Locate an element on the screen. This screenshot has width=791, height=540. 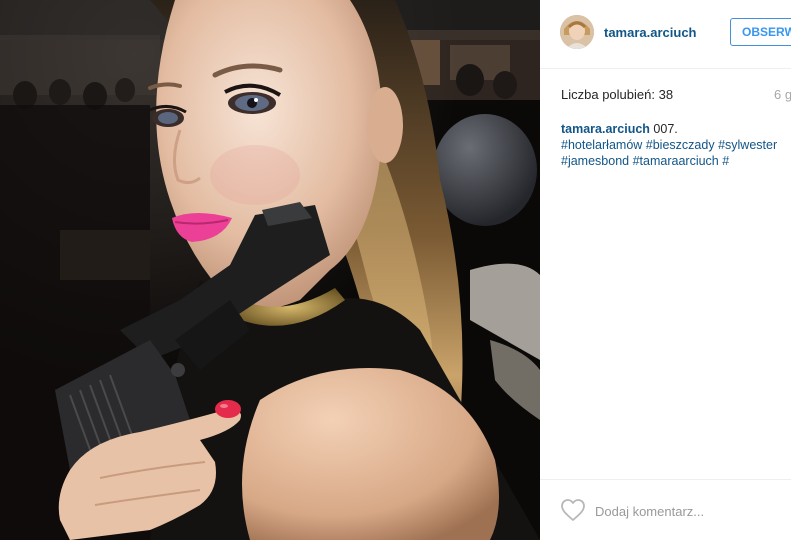
caption-line-1: tamara.arciuch 007. is located at coordinates (676, 129).